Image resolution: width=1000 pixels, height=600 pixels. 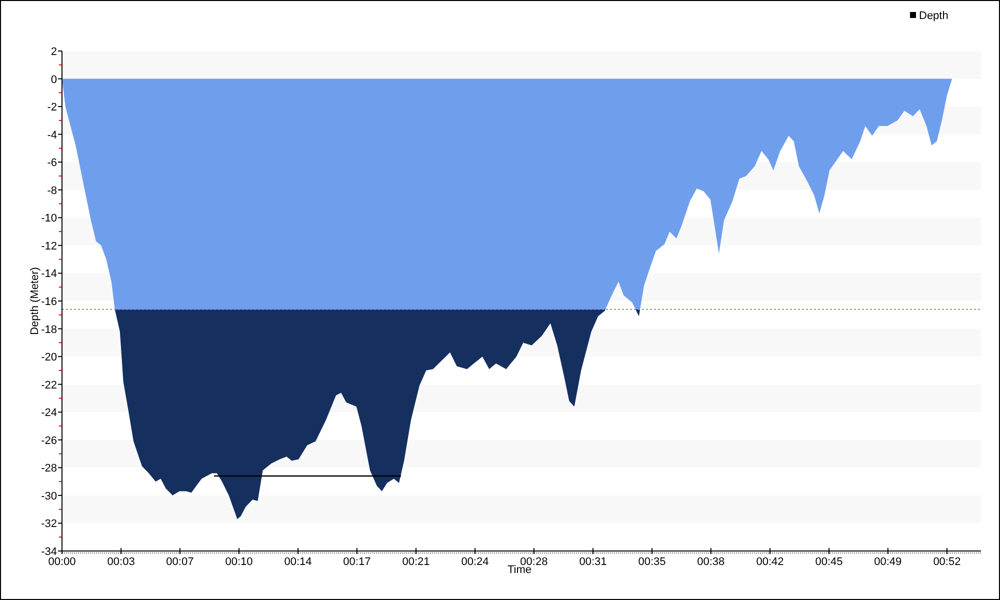 What do you see at coordinates (829, 562) in the screenshot?
I see `x-tick-label: 00:45` at bounding box center [829, 562].